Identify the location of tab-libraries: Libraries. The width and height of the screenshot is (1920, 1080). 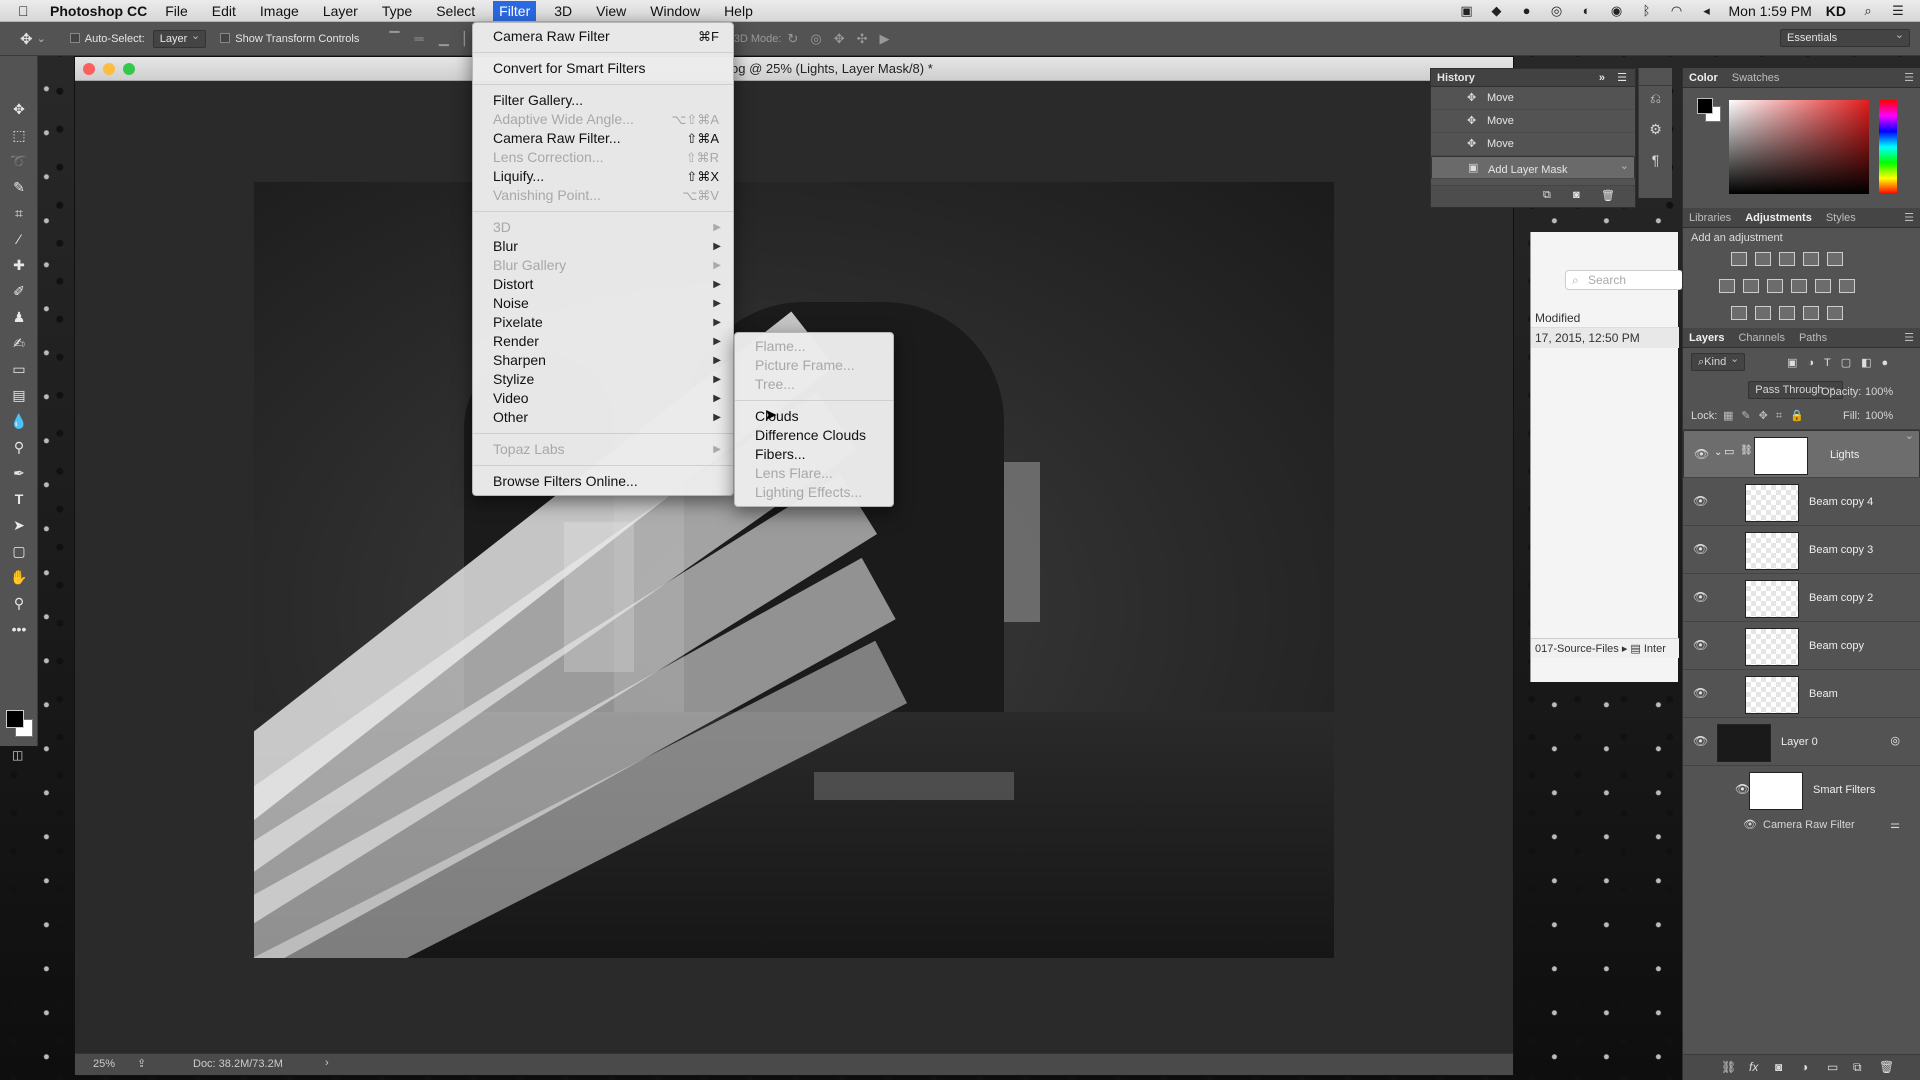
(1710, 218).